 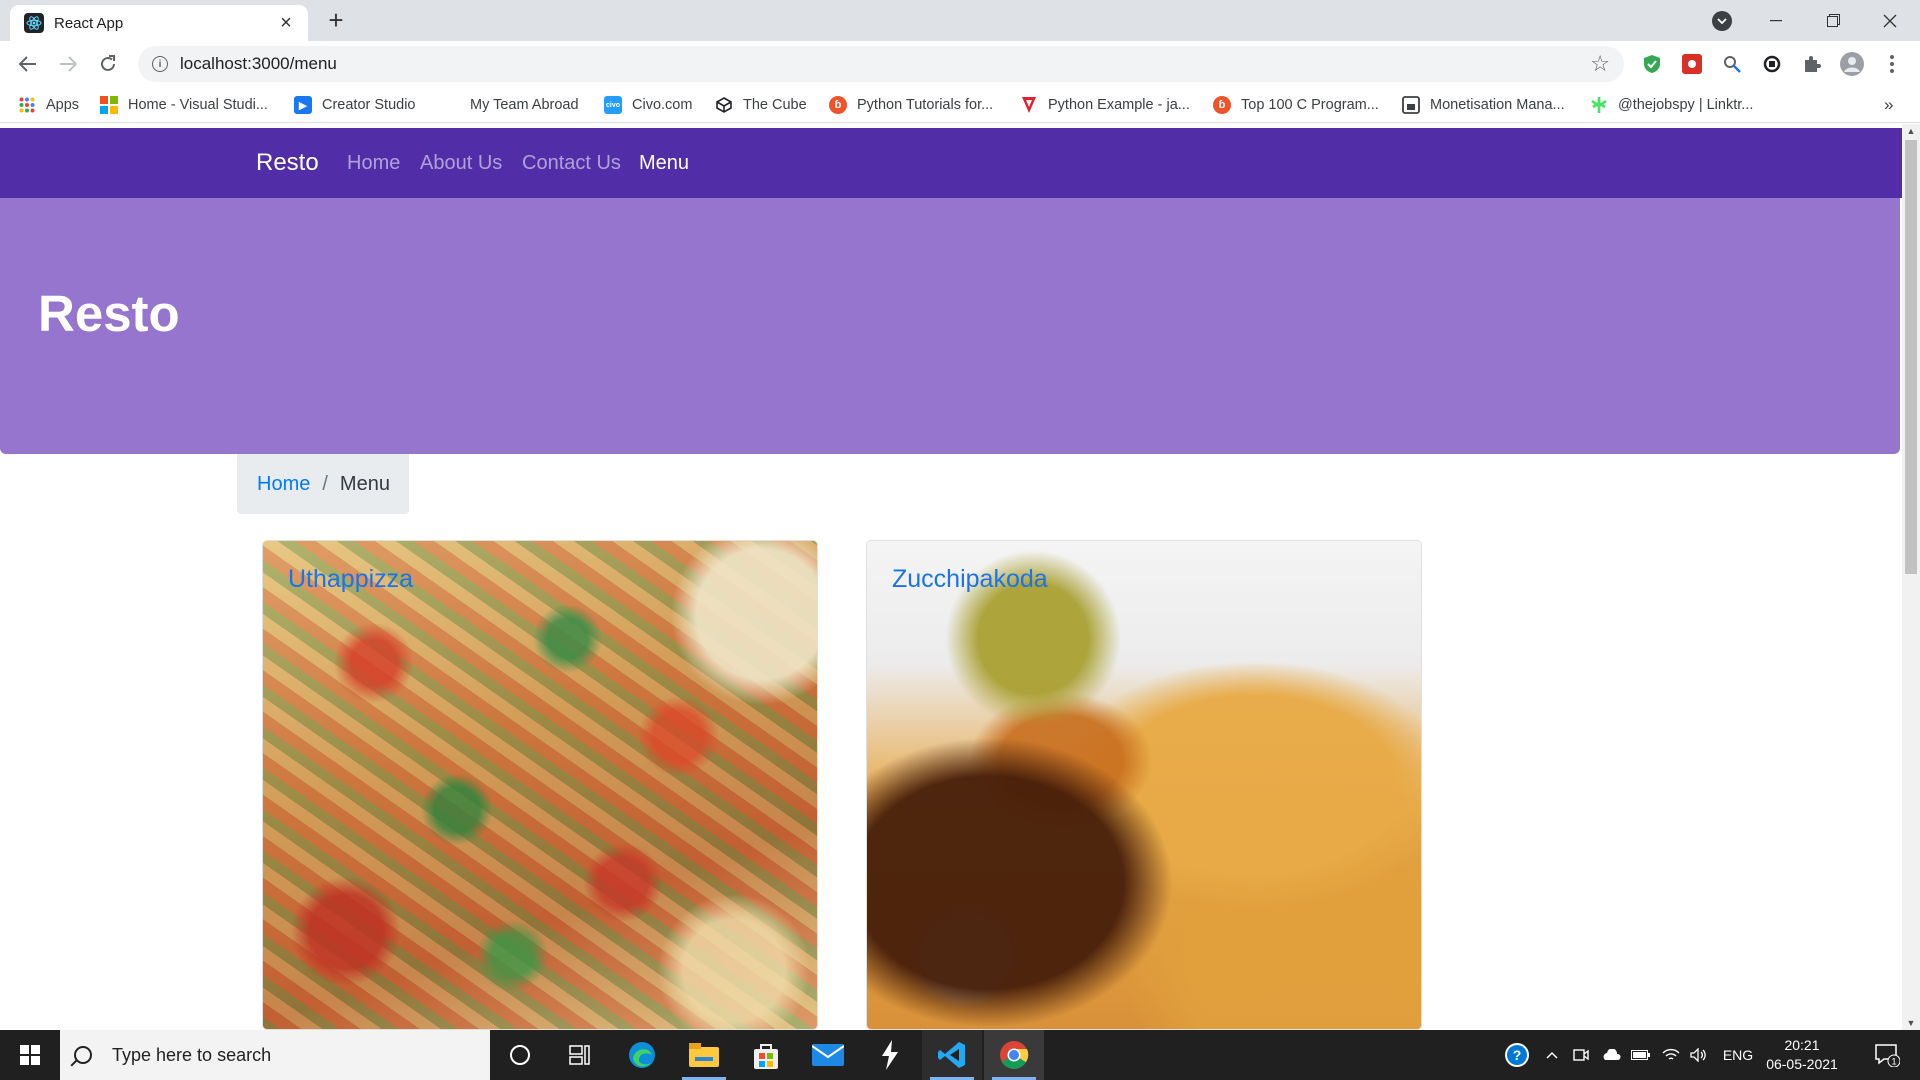 What do you see at coordinates (1812, 64) in the screenshot?
I see `extensions-puzzle-icon` at bounding box center [1812, 64].